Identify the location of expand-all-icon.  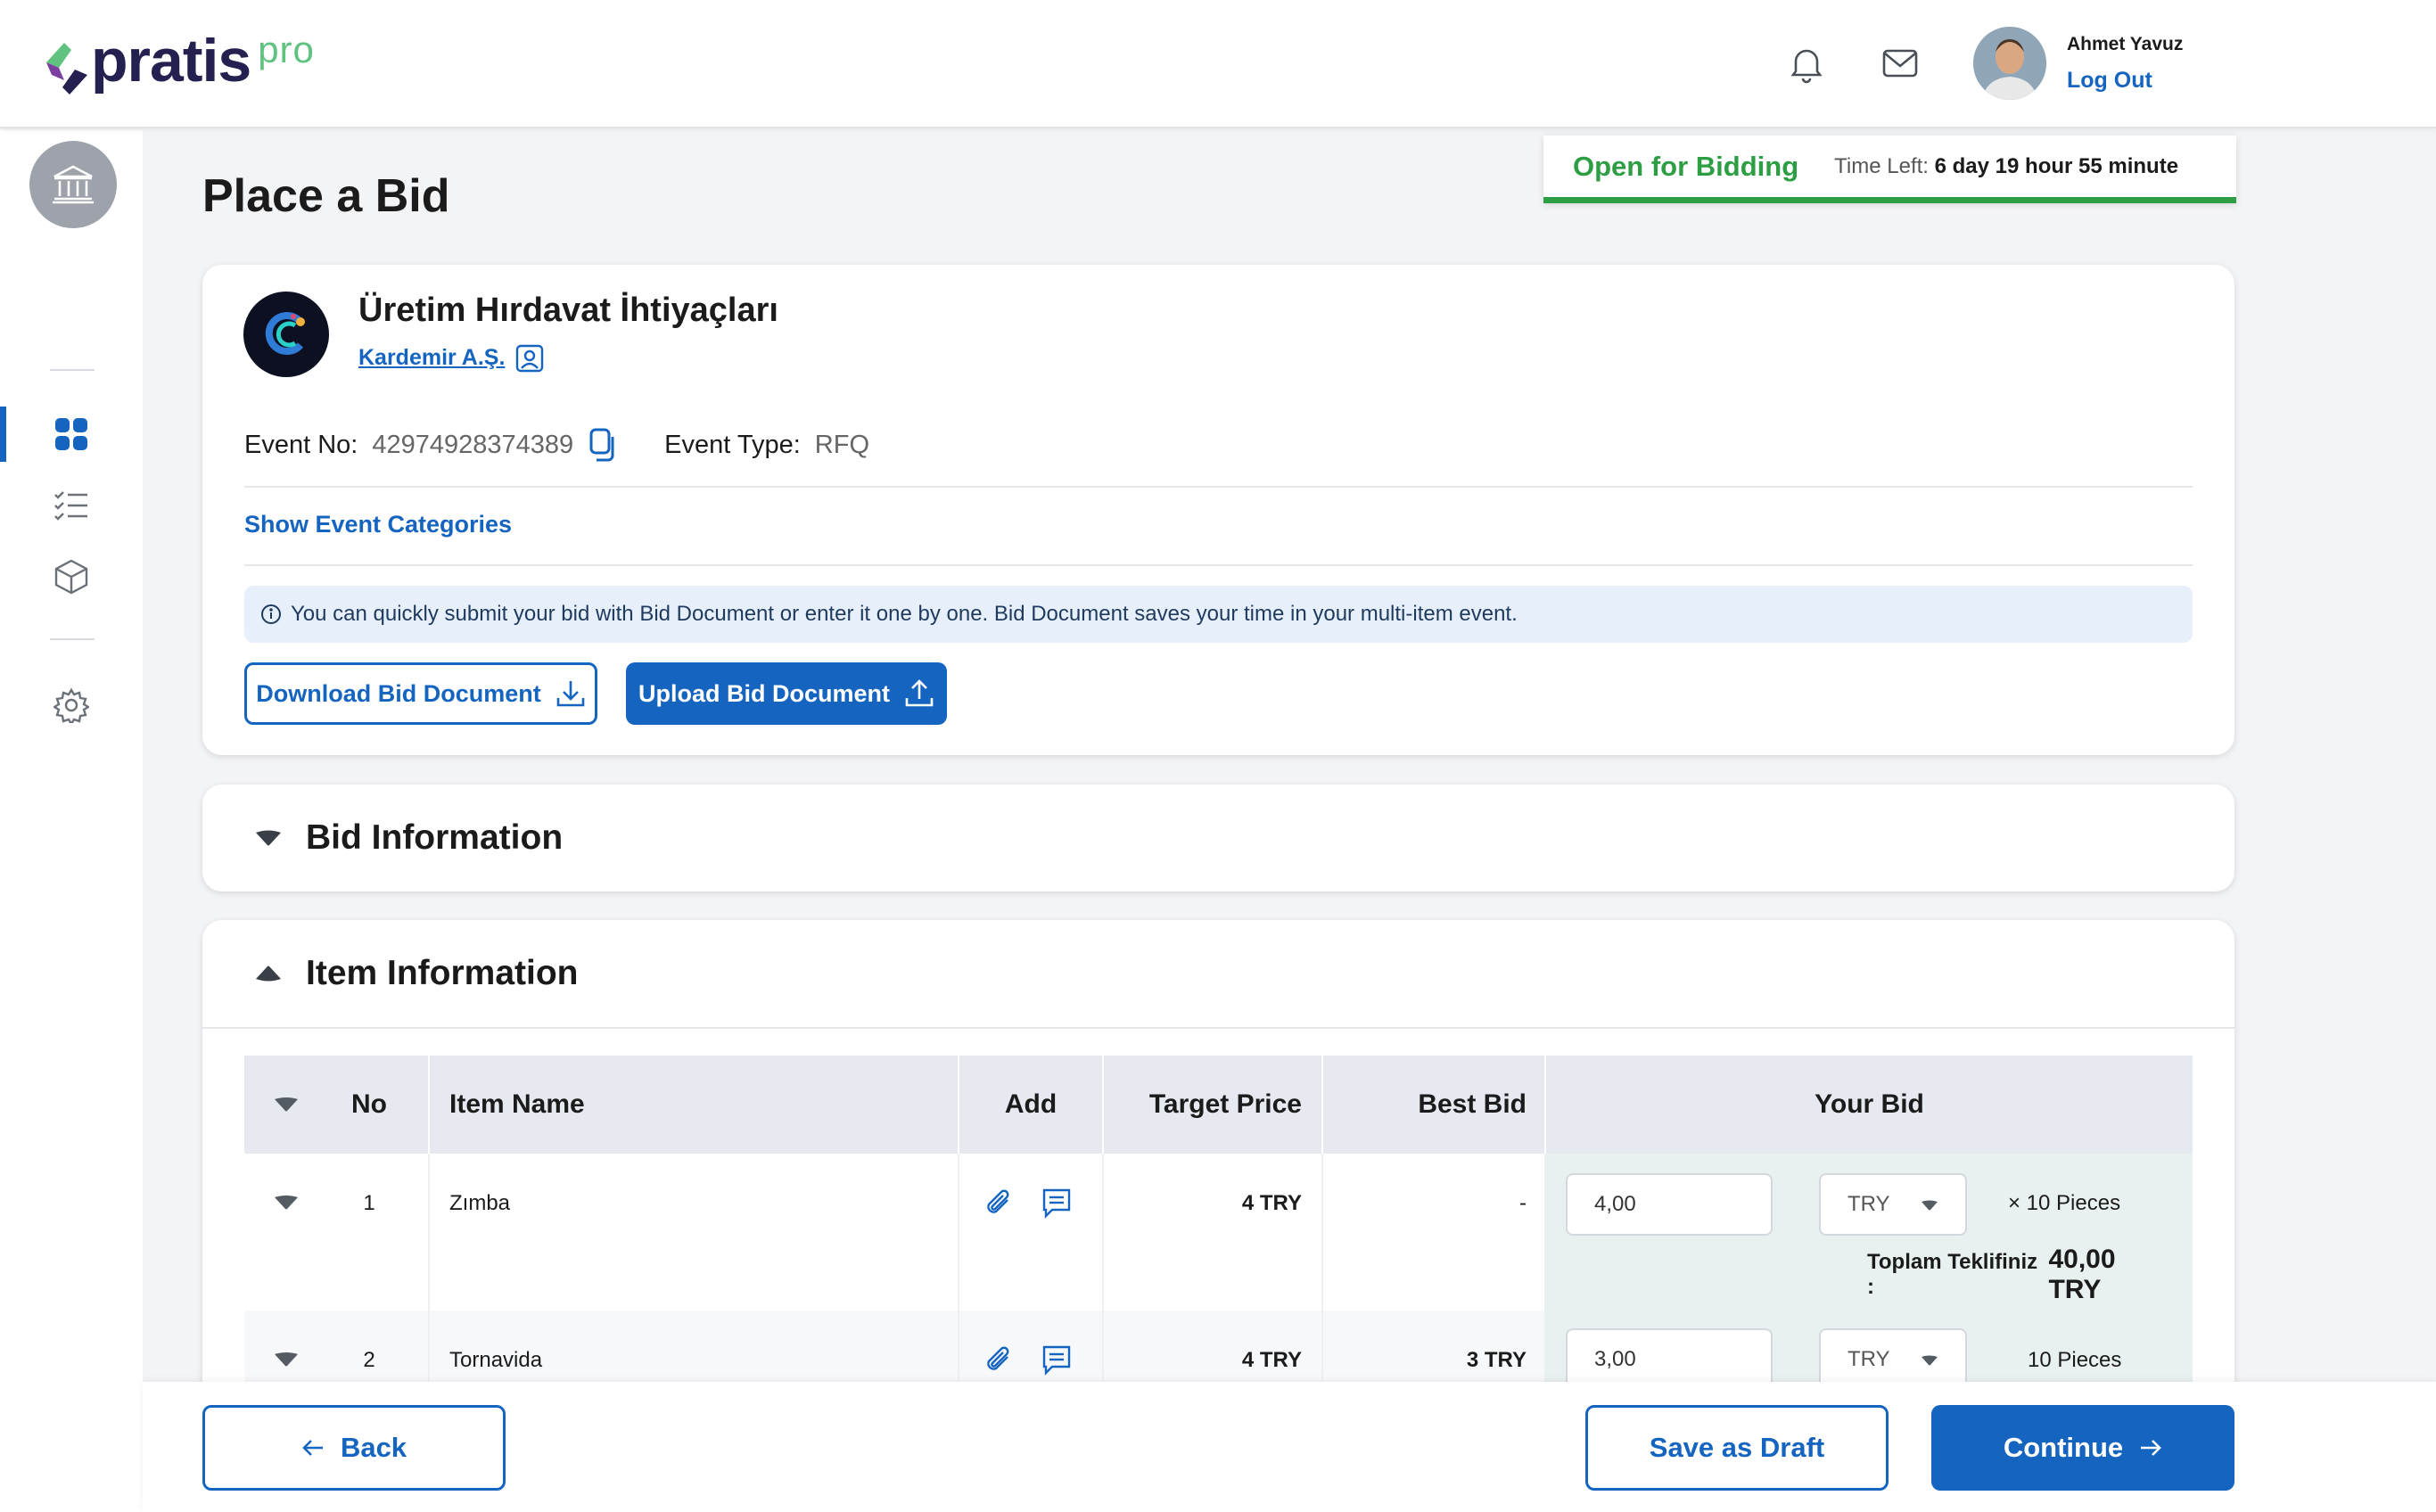
(287, 1105).